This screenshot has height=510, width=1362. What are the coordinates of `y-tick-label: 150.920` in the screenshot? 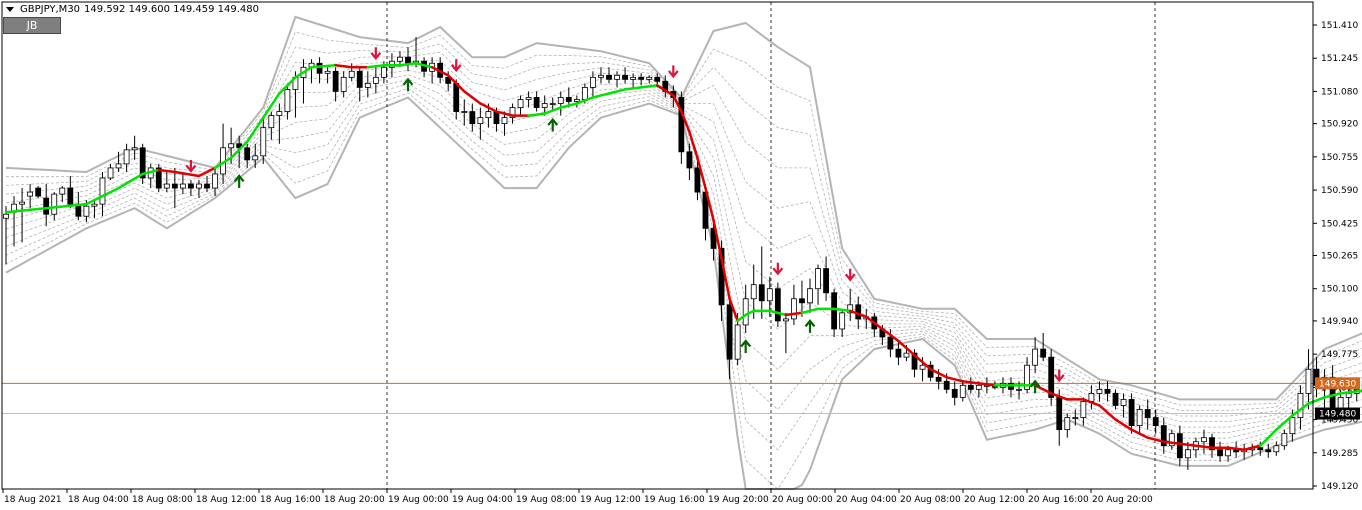 It's located at (1339, 125).